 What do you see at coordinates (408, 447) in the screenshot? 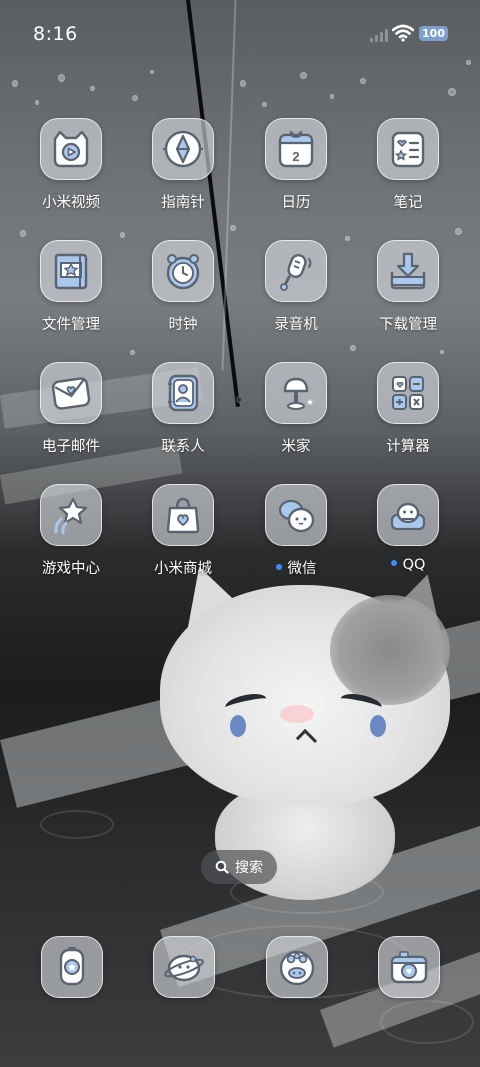
I see `app-label: 计算器` at bounding box center [408, 447].